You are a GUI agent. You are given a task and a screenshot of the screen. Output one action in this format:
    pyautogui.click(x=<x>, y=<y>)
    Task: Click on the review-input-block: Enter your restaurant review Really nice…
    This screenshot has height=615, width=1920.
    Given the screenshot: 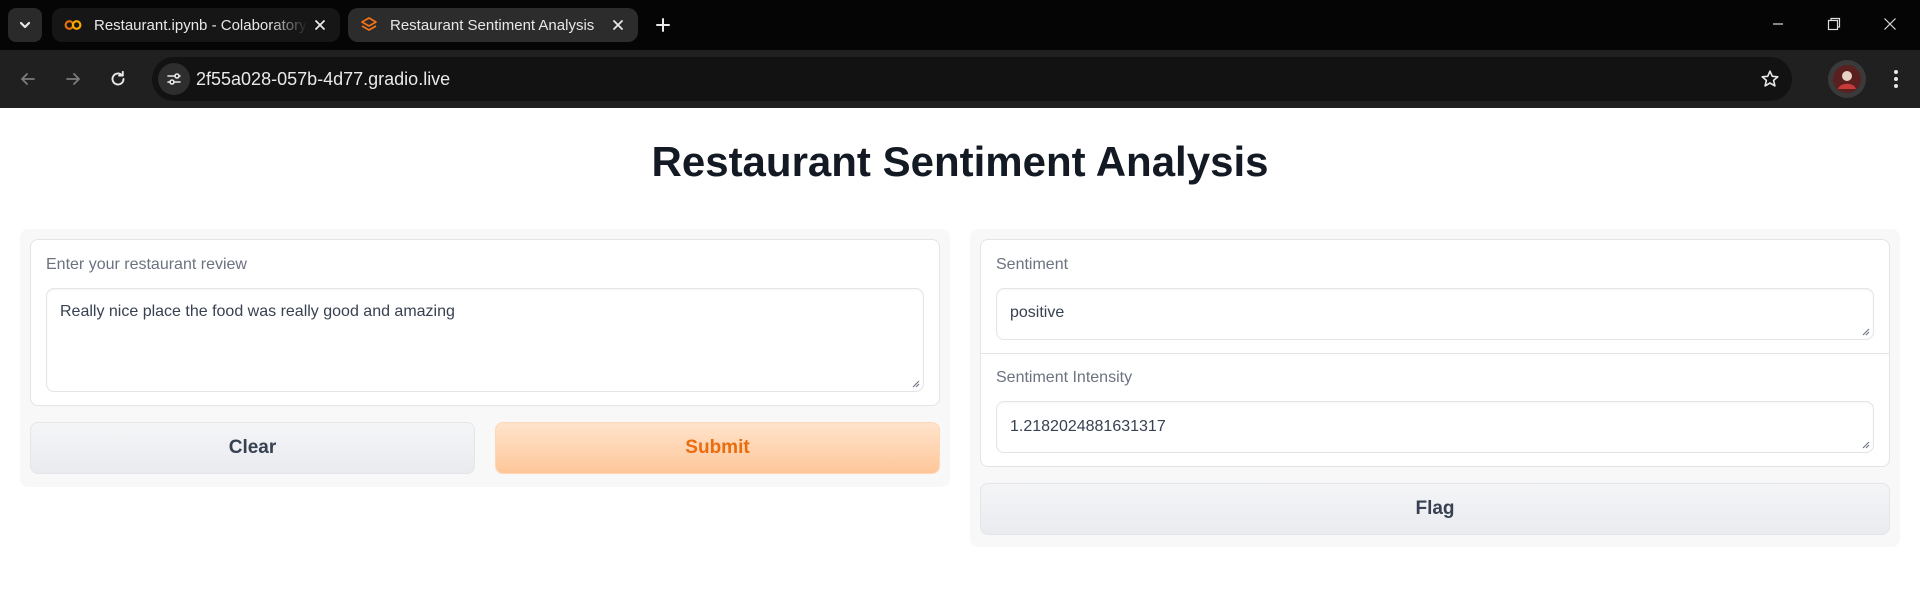 What is the action you would take?
    pyautogui.click(x=485, y=322)
    